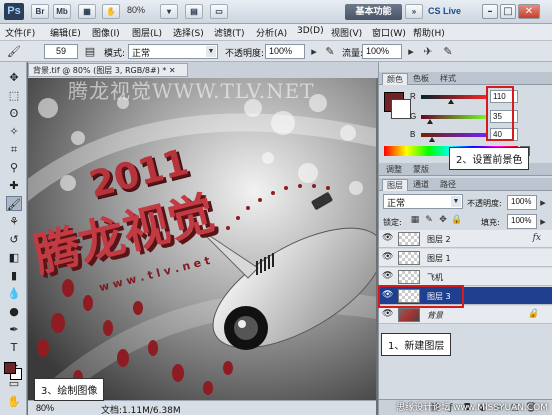 This screenshot has height=415, width=552. I want to click on brush-tool-icon: 🖌, so click(14, 203).